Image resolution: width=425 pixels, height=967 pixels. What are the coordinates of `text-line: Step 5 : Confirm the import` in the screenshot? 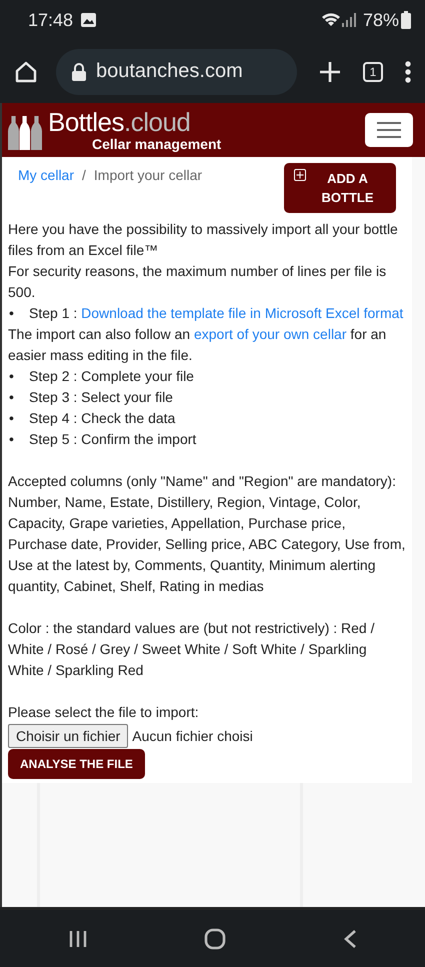 It's located at (112, 439).